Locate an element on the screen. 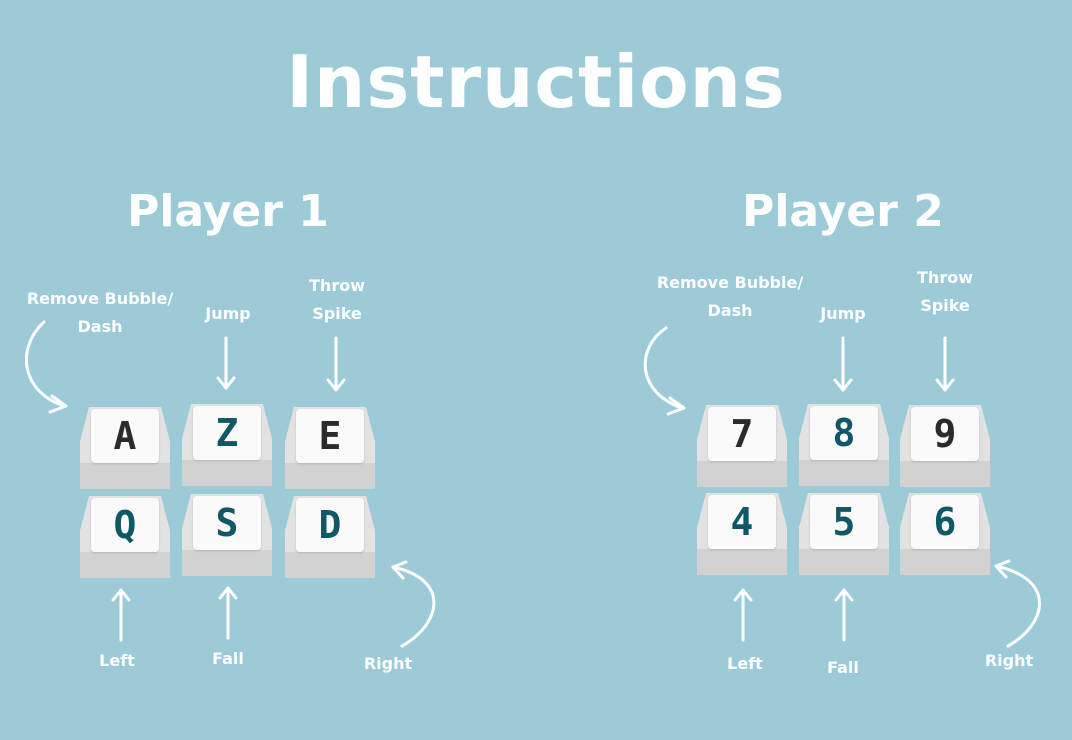 The image size is (1072, 740). p2-remove-bubble-arrow-icon is located at coordinates (664, 371).